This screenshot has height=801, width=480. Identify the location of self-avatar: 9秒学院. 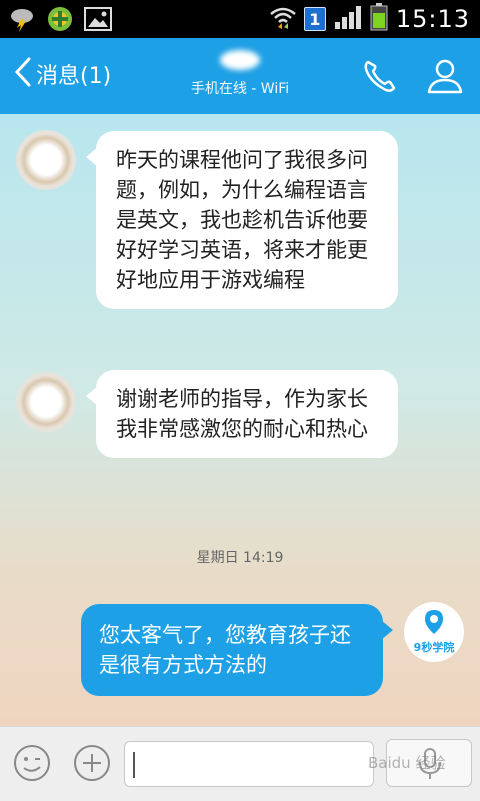
(434, 632).